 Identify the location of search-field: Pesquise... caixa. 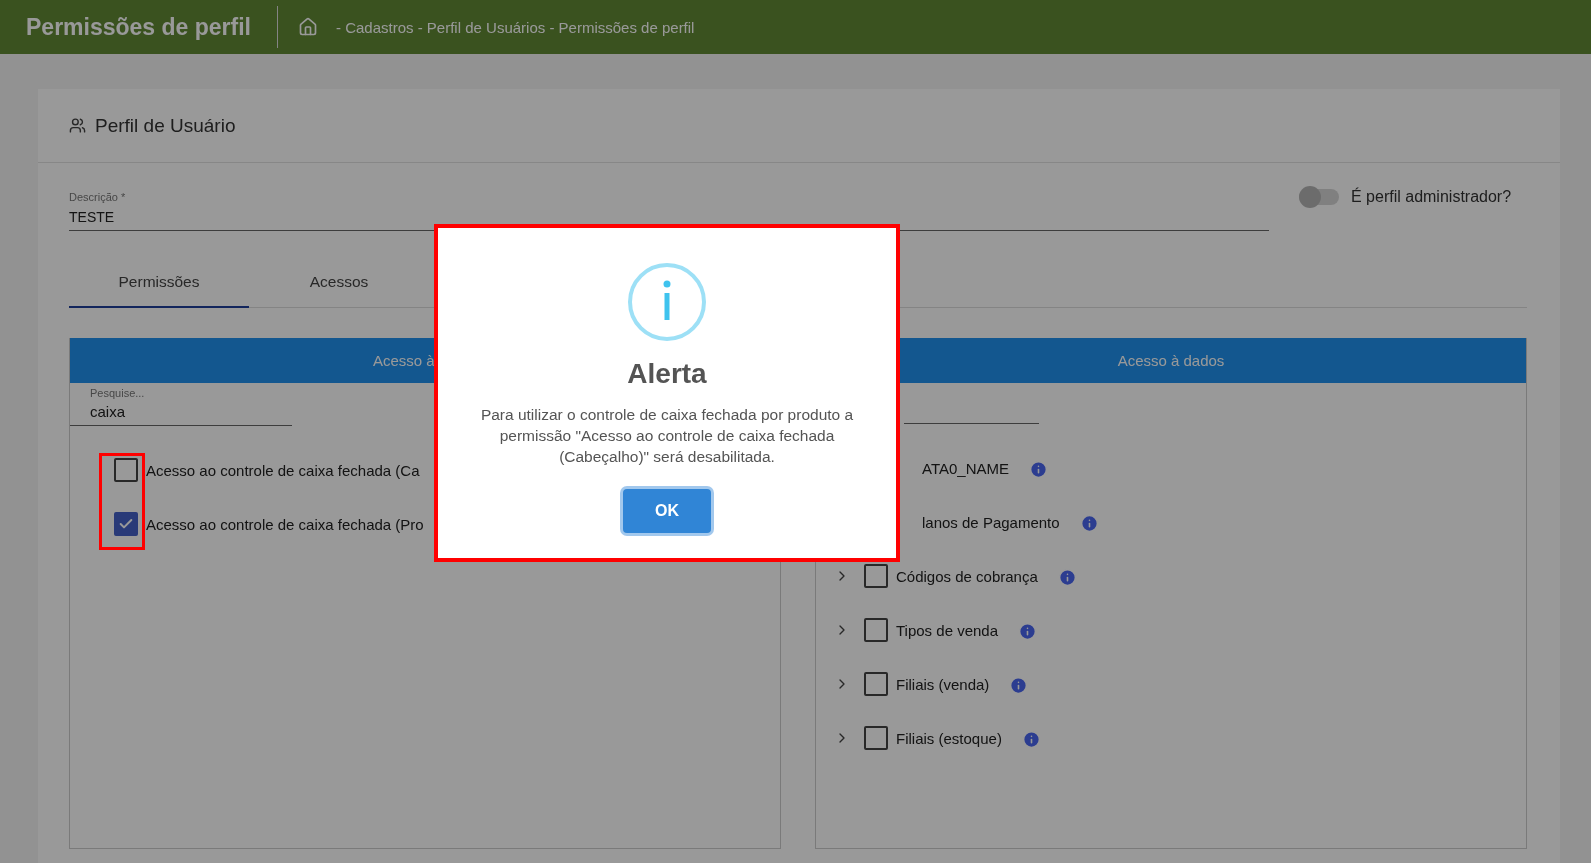
(181, 404).